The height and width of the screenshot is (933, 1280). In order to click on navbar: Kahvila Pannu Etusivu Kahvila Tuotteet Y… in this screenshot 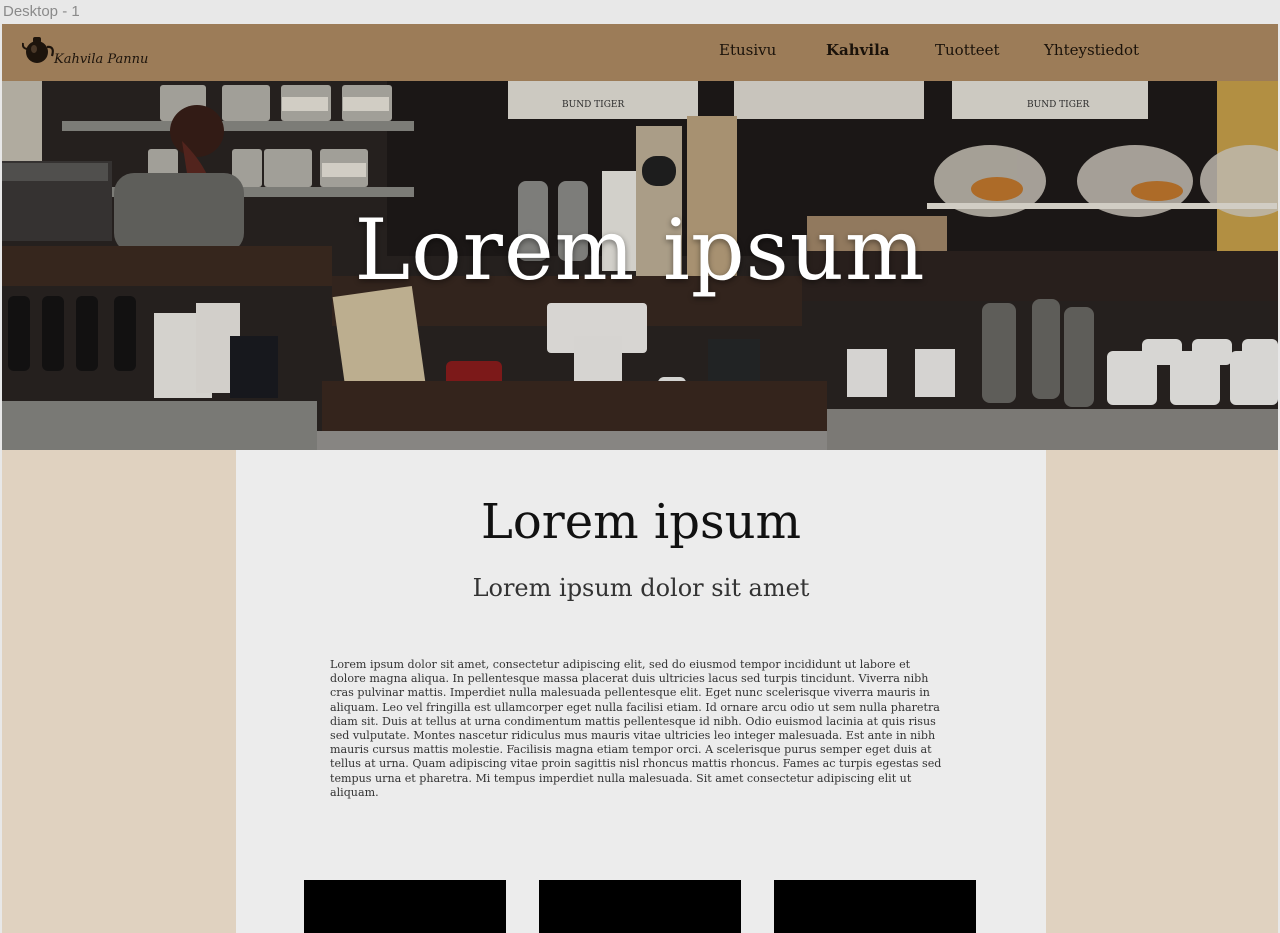, I will do `click(640, 53)`.